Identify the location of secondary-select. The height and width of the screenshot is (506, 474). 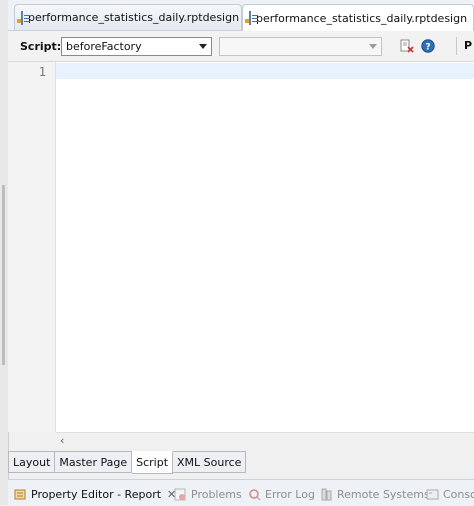
(300, 46).